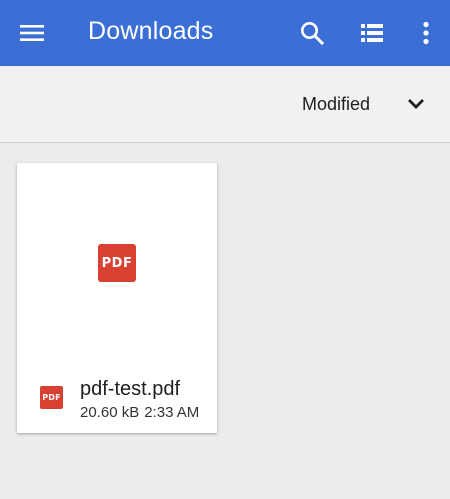 The height and width of the screenshot is (499, 450). I want to click on chevron-down-icon, so click(416, 104).